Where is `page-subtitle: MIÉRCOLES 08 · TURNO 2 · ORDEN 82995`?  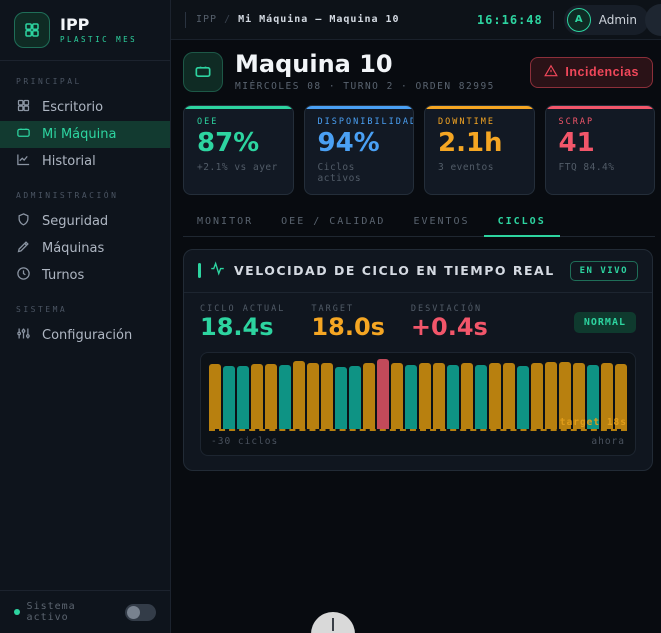 page-subtitle: MIÉRCOLES 08 · TURNO 2 · ORDEN 82995 is located at coordinates (365, 86).